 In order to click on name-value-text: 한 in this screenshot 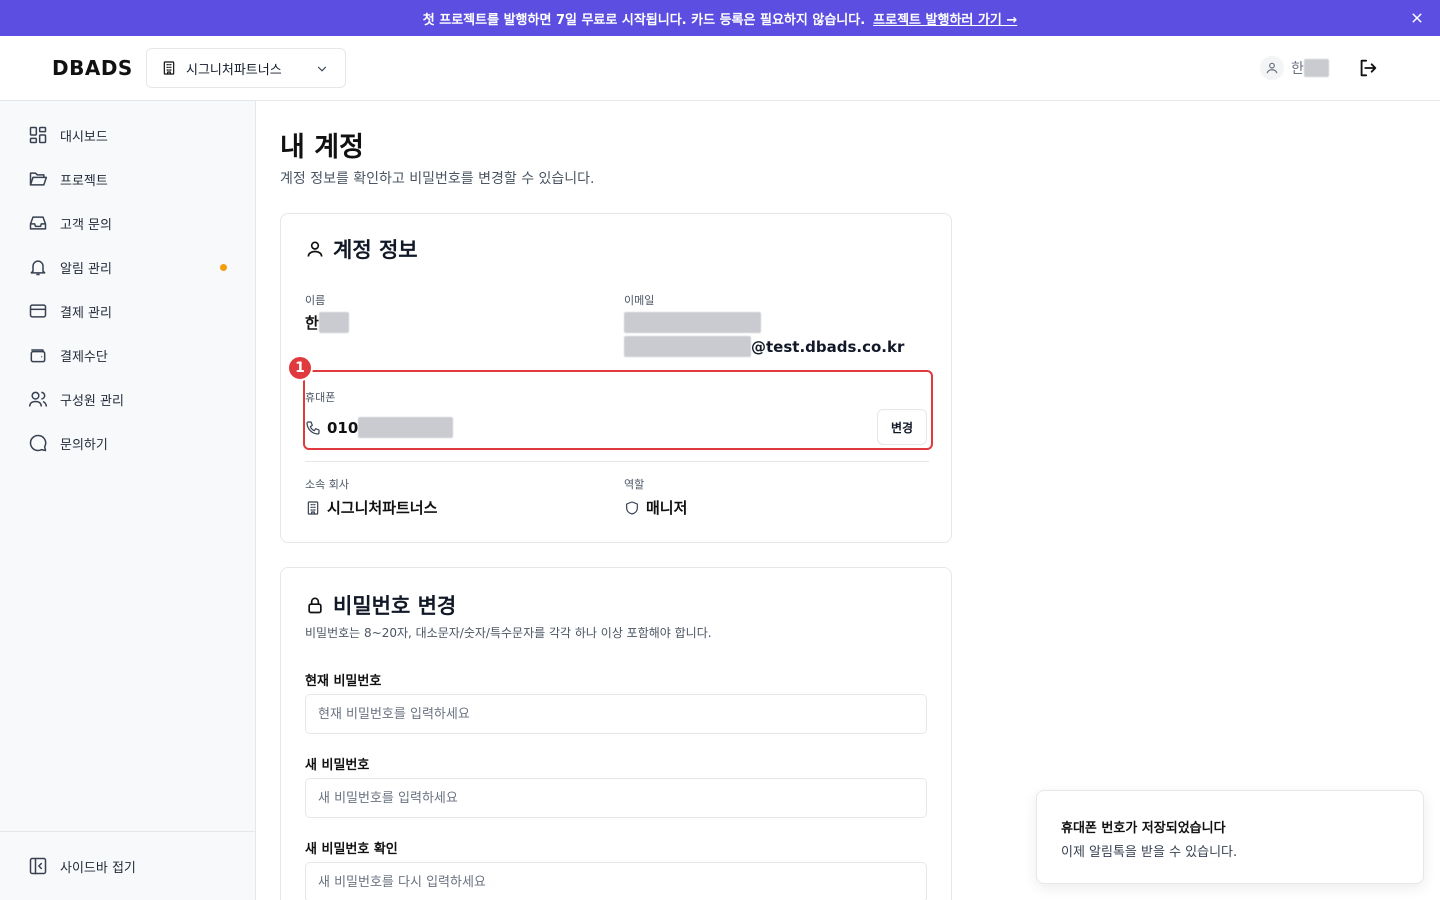, I will do `click(312, 323)`.